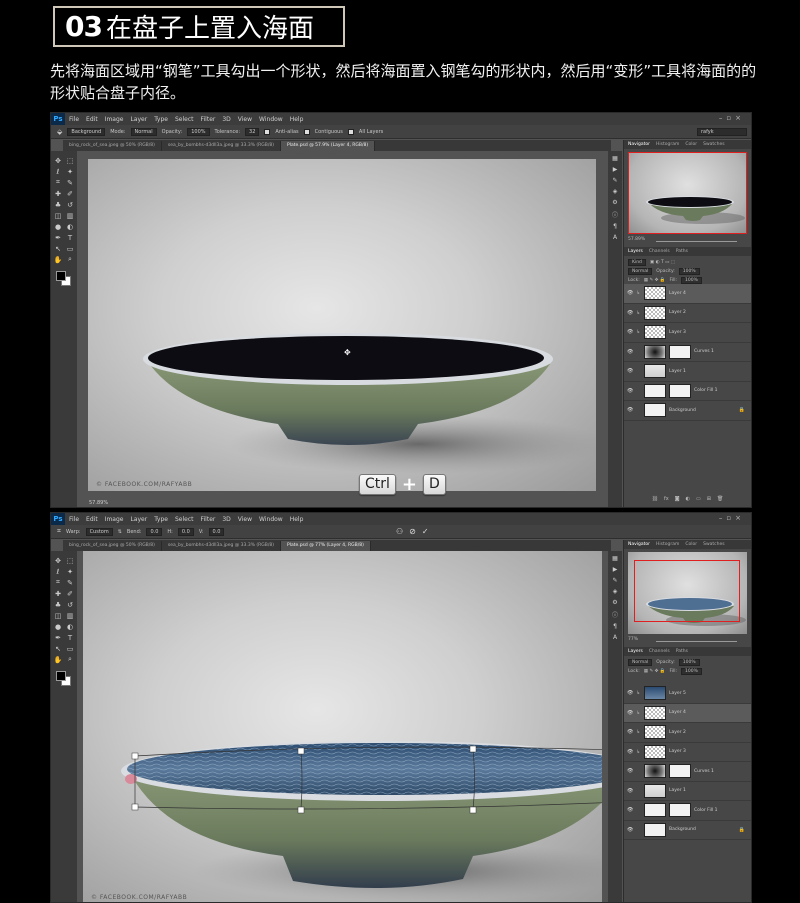  I want to click on menu-3d: 3D, so click(226, 519).